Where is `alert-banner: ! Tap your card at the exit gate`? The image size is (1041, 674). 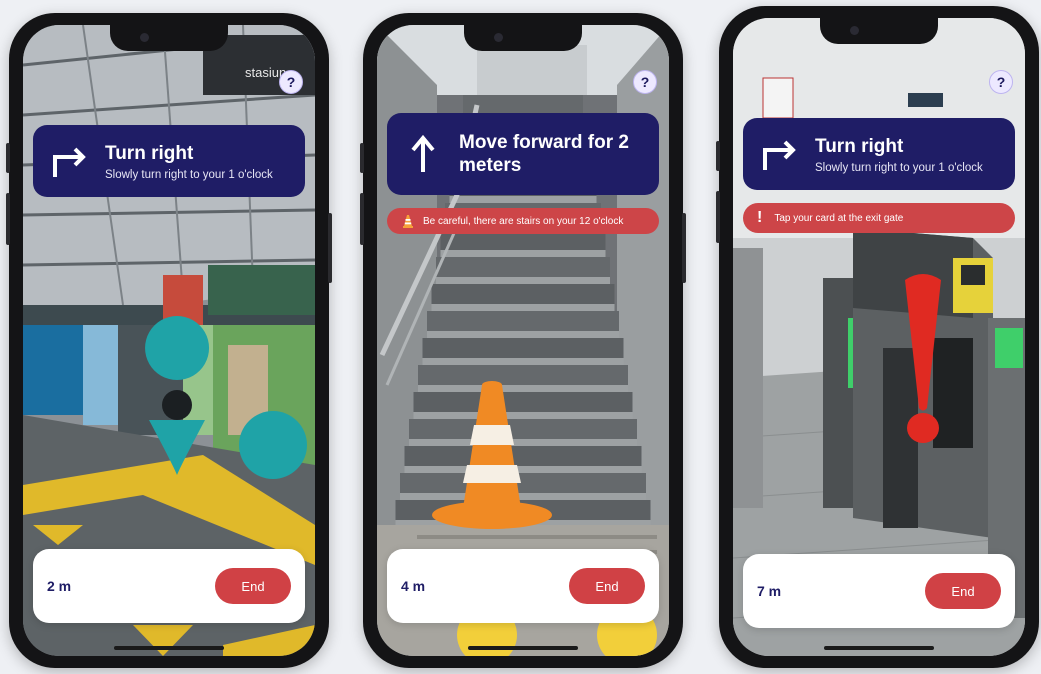 alert-banner: ! Tap your card at the exit gate is located at coordinates (879, 218).